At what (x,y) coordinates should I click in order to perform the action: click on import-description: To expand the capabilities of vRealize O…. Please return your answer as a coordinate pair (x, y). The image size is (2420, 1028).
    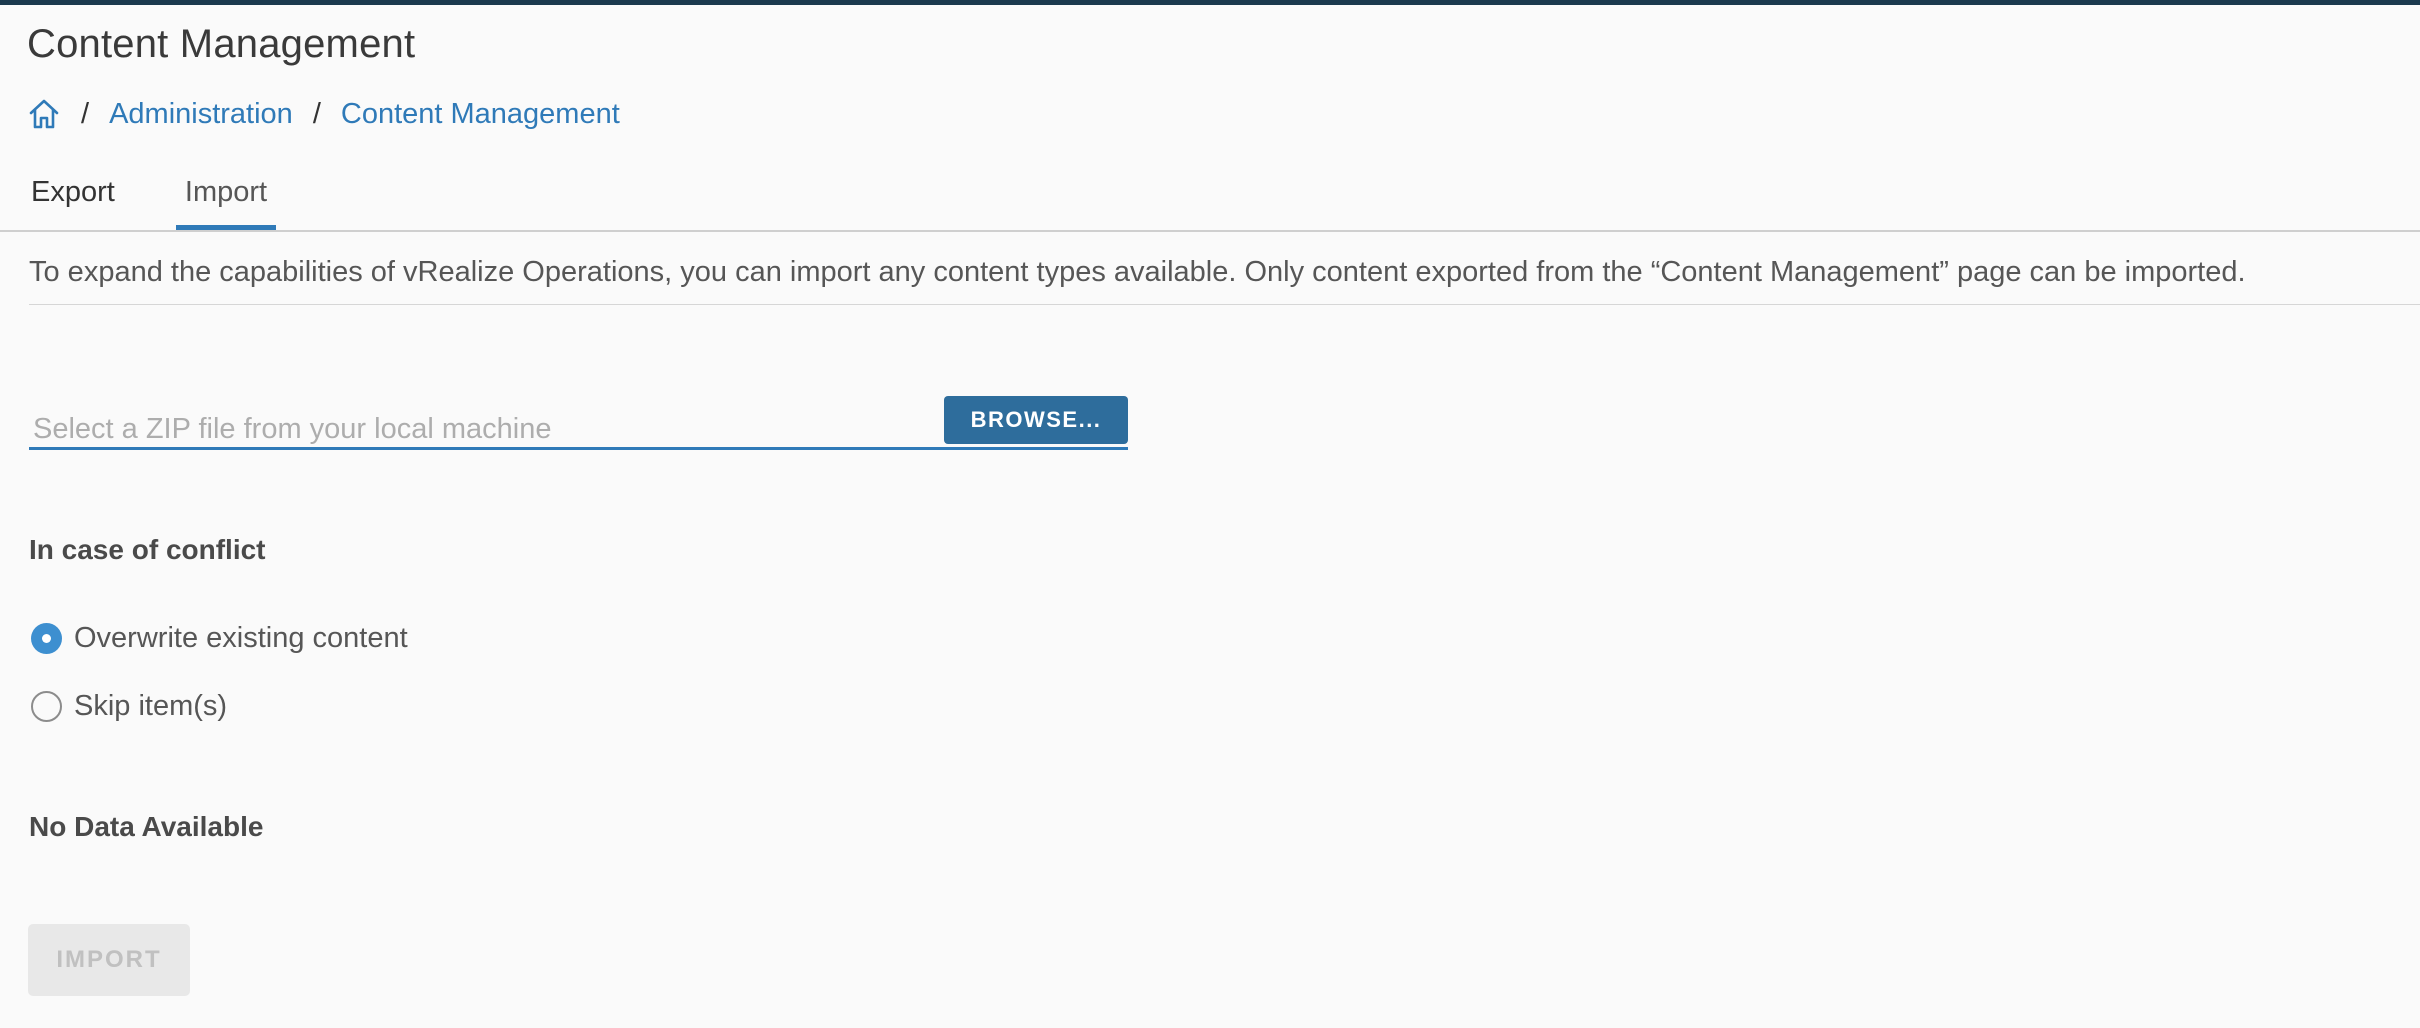
    Looking at the image, I should click on (1137, 272).